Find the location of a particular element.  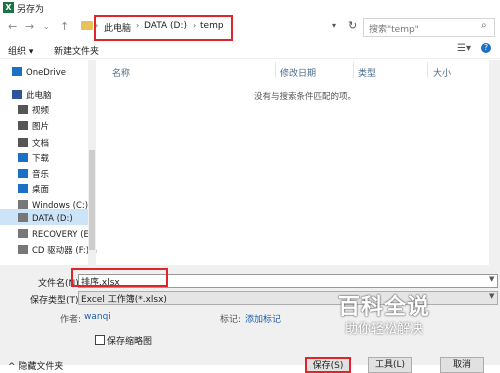

view-options-icon: ☰▾ is located at coordinates (464, 48).